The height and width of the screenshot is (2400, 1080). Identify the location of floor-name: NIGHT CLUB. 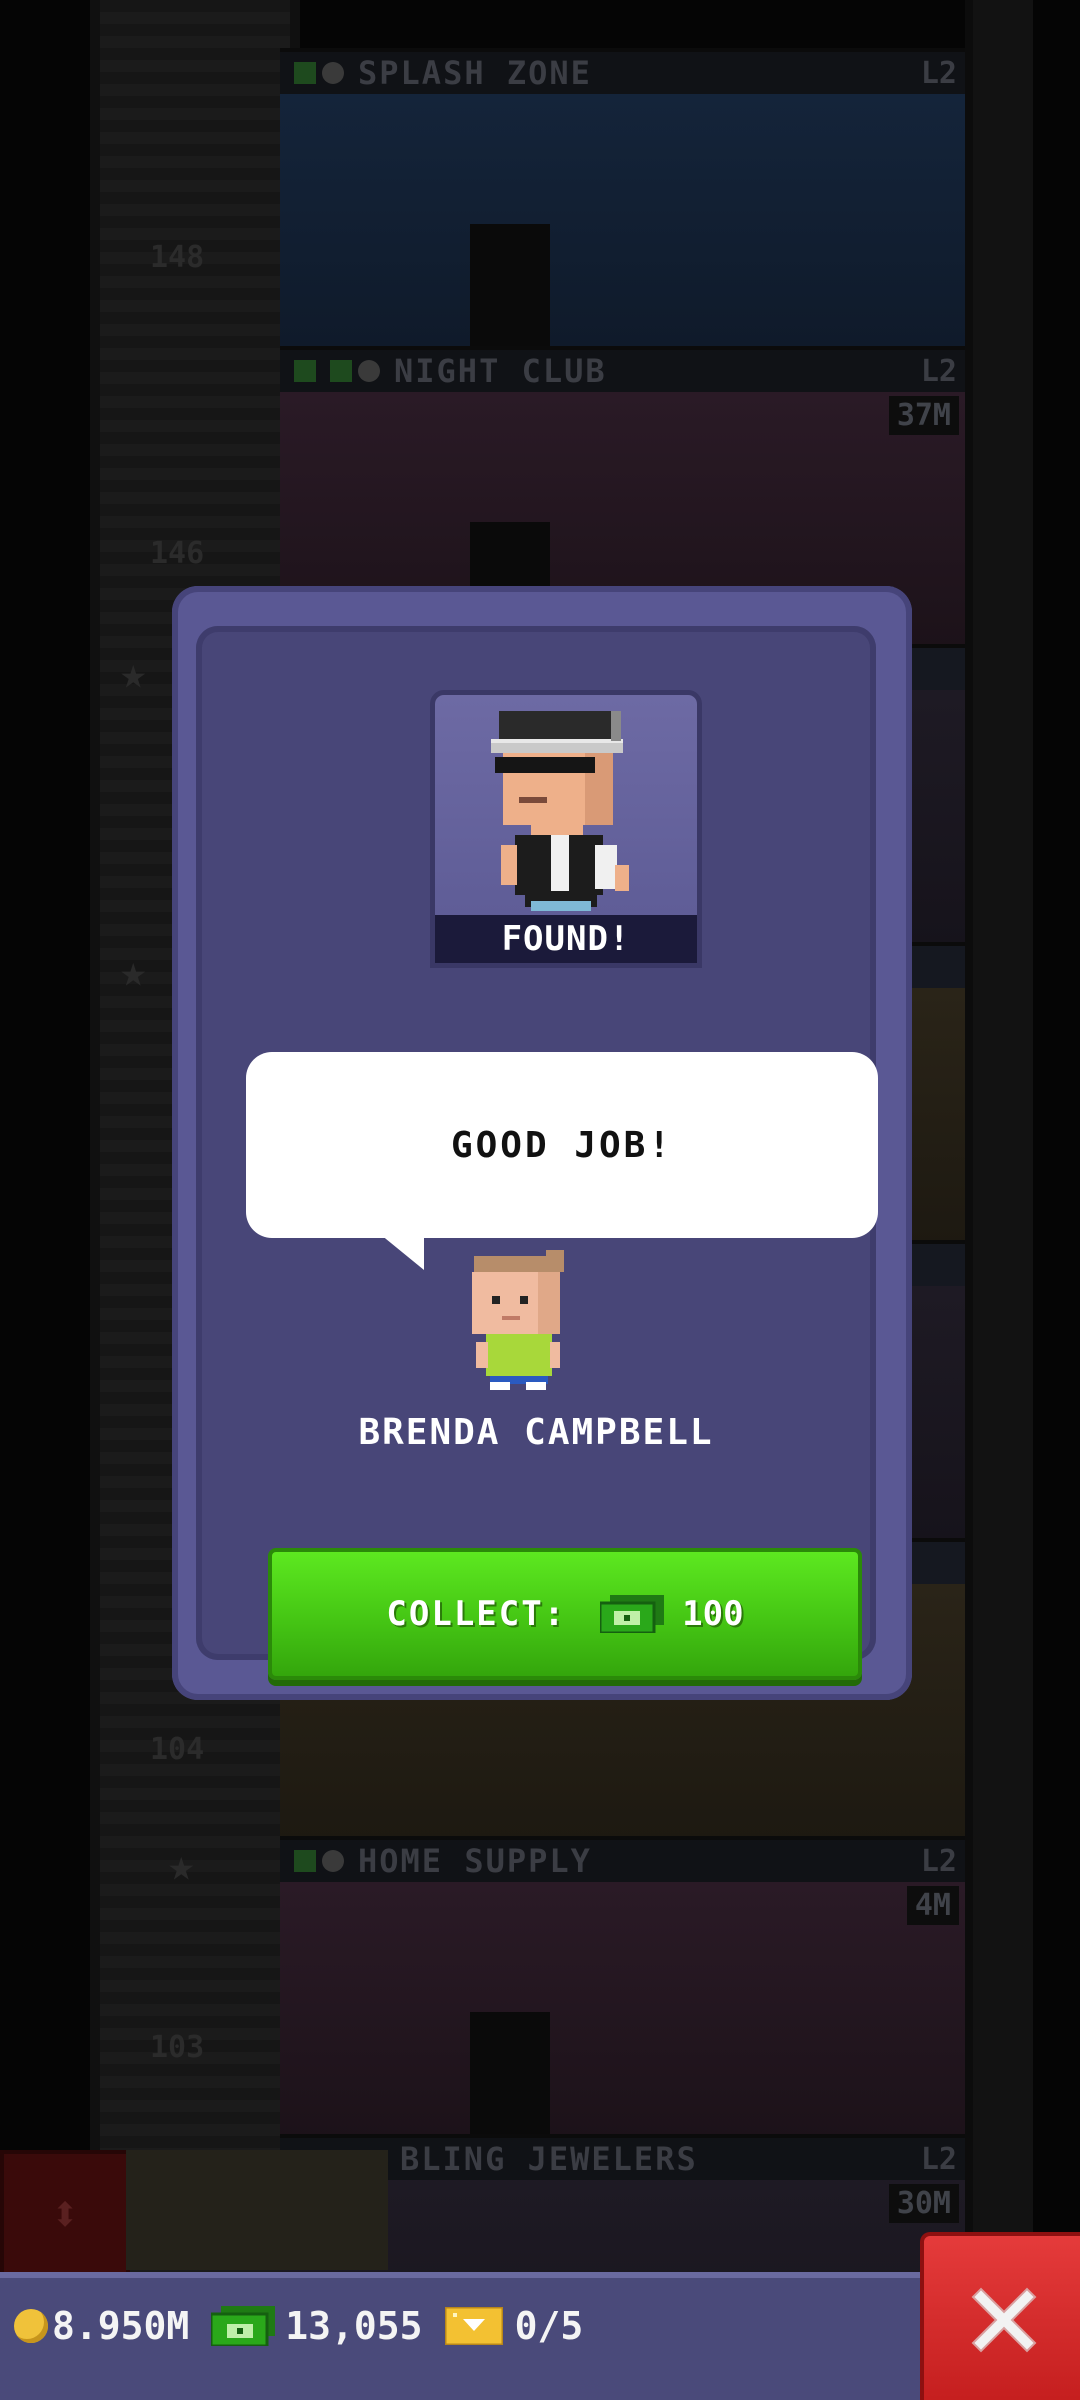
(500, 371).